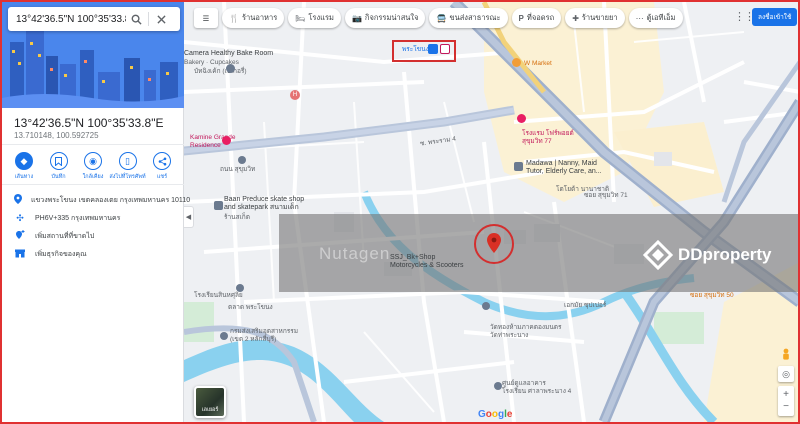 The image size is (800, 424). What do you see at coordinates (250, 307) in the screenshot?
I see `map-label-office-upper: ตลาด พระโขนง` at bounding box center [250, 307].